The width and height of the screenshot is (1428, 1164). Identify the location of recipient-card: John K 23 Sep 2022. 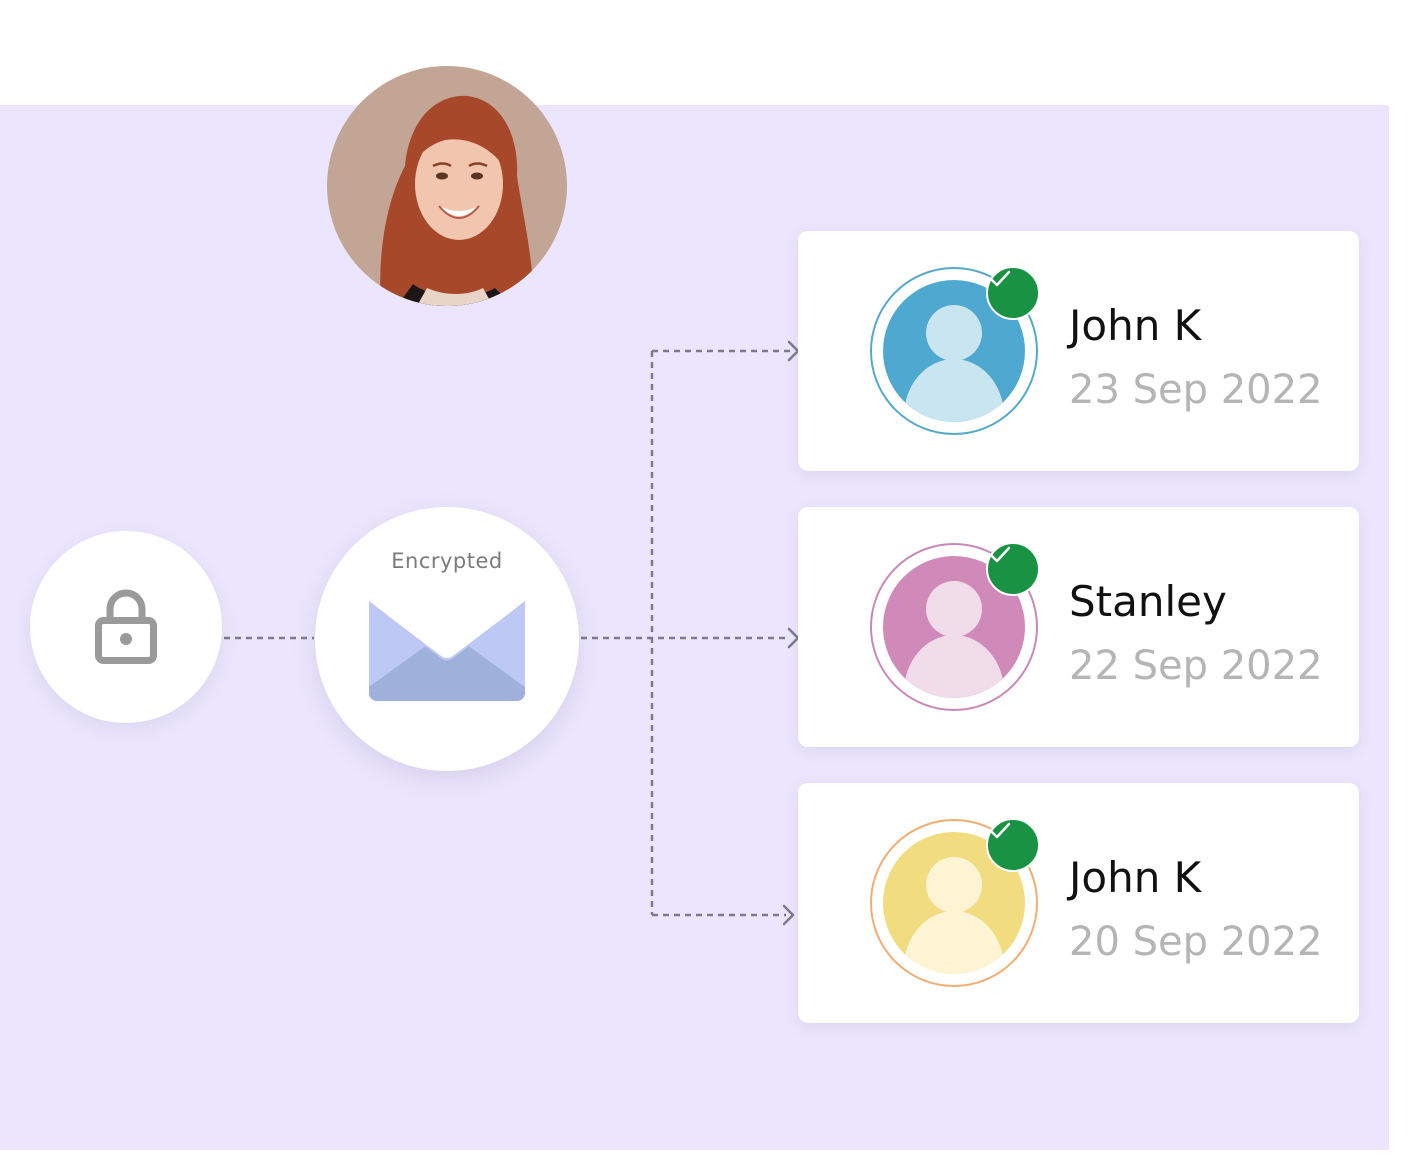
(1078, 351).